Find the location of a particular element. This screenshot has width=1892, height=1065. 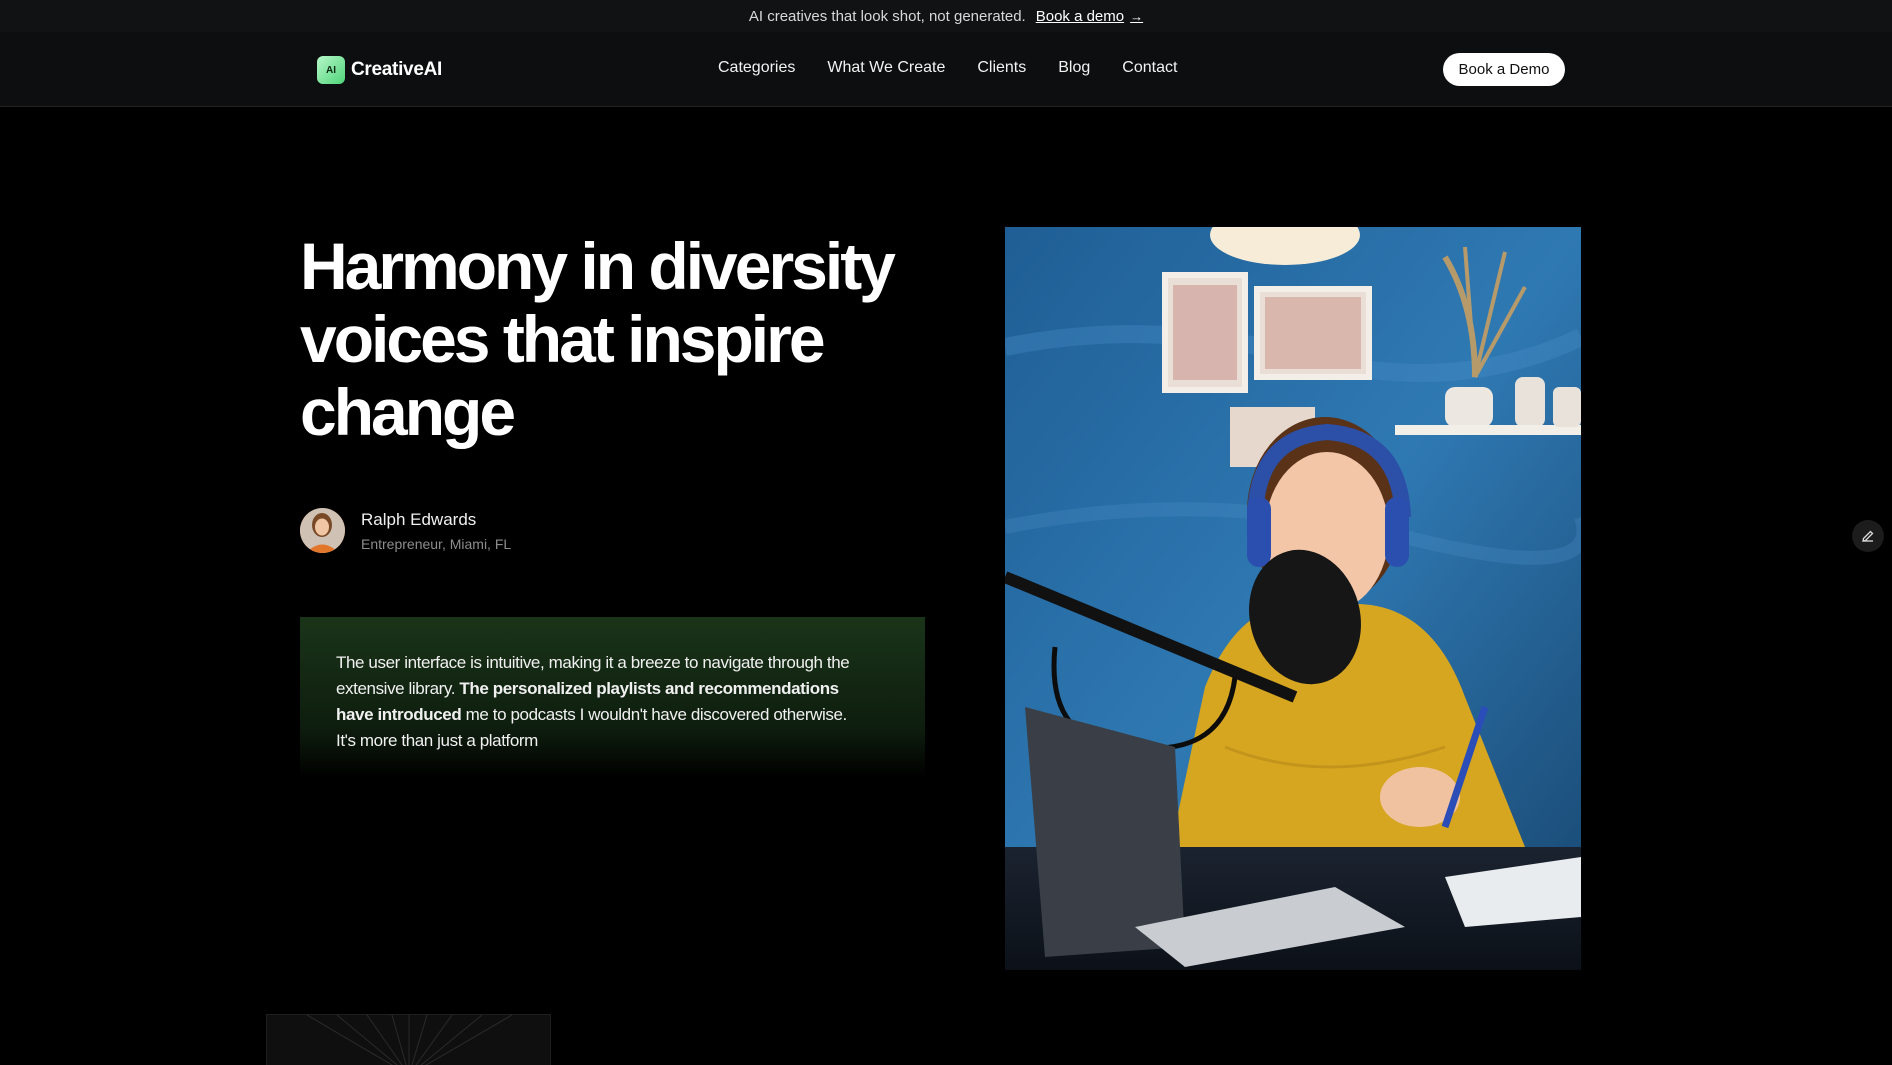

nav-link-categories: Categories is located at coordinates (756, 68).